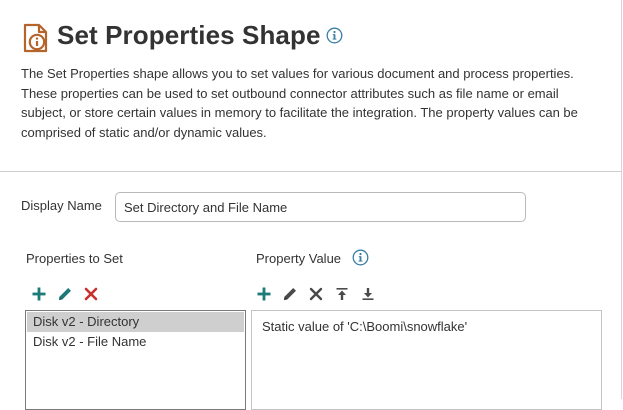 The height and width of the screenshot is (410, 623). What do you see at coordinates (91, 294) in the screenshot?
I see `delete-property-button` at bounding box center [91, 294].